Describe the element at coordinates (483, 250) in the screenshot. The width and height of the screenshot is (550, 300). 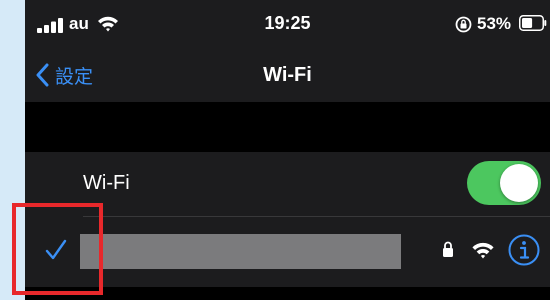
I see `wifi-signal-icon` at that location.